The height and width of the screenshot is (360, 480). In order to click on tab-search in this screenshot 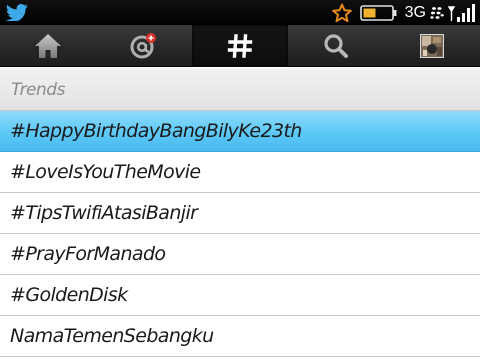, I will do `click(336, 46)`.